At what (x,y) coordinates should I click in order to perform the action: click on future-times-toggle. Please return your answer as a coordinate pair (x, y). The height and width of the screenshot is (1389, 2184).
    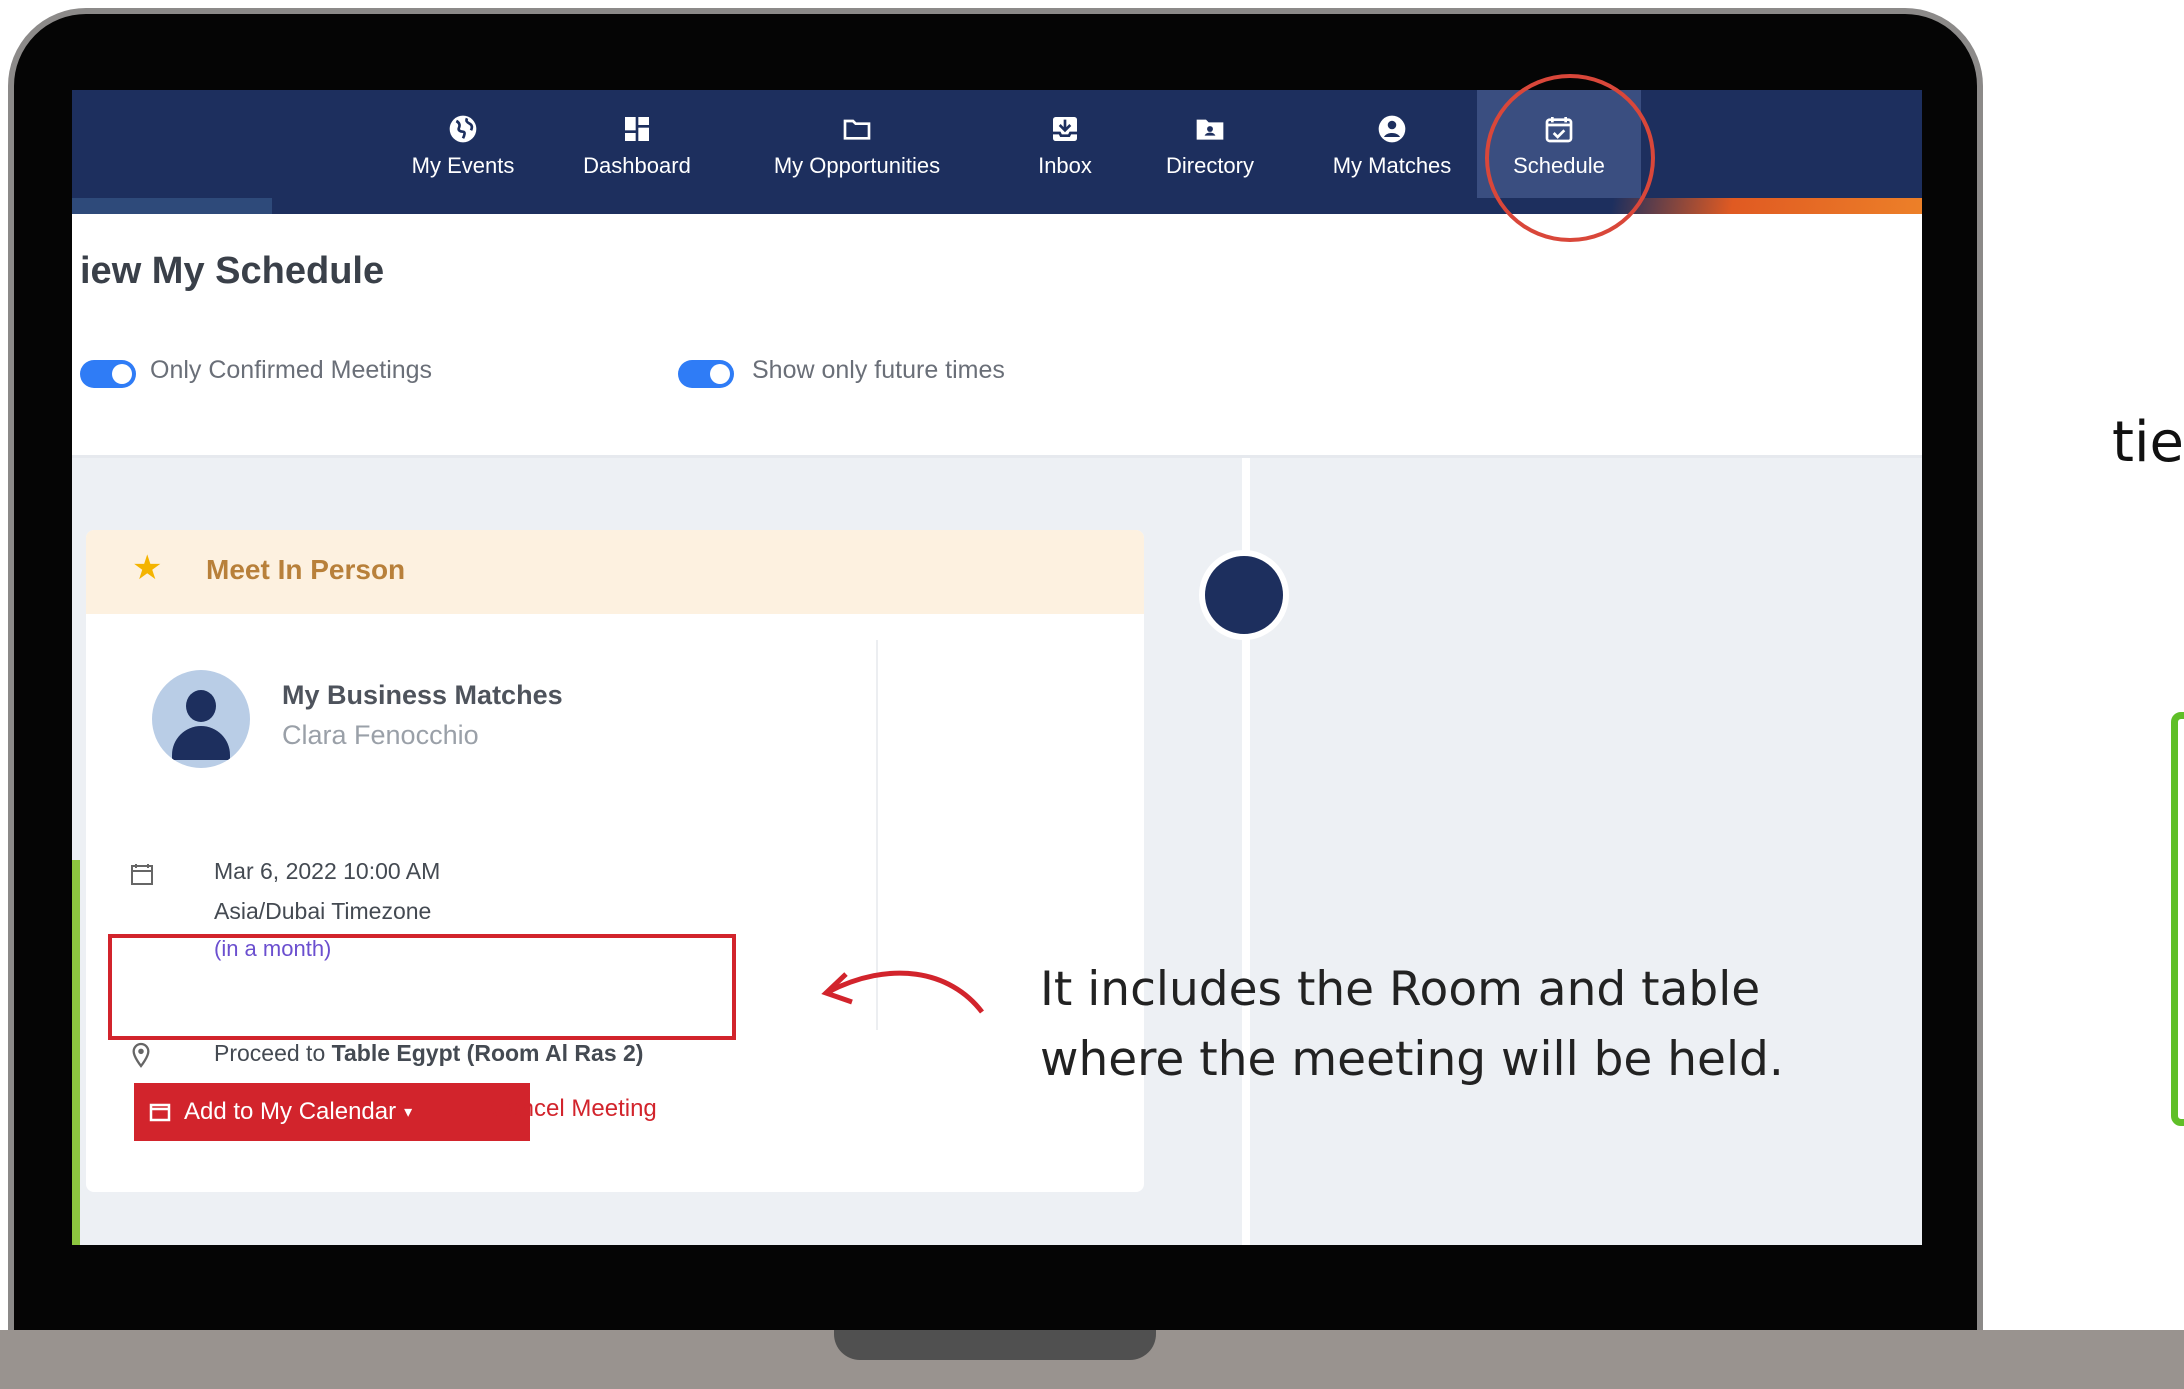
    Looking at the image, I should click on (706, 374).